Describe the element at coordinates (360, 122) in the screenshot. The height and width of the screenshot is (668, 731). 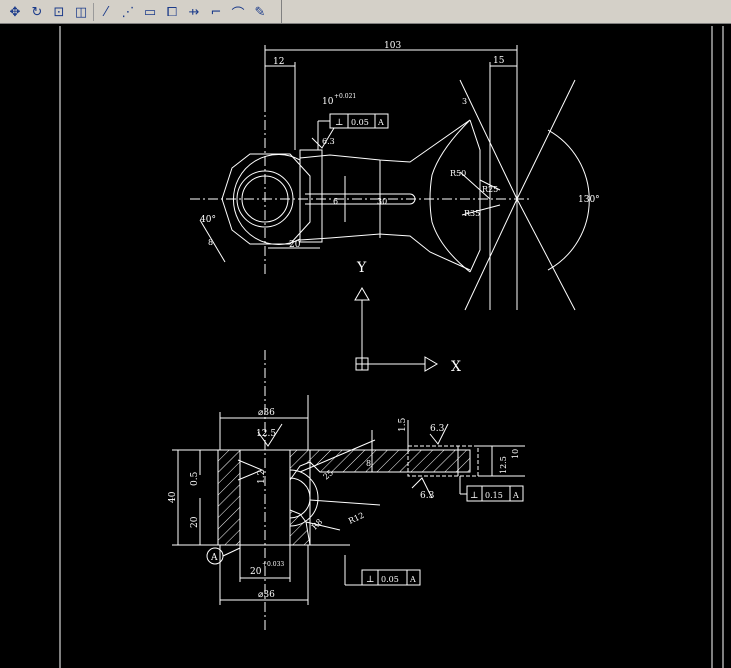
I see `tol-value-top: 0.05` at that location.